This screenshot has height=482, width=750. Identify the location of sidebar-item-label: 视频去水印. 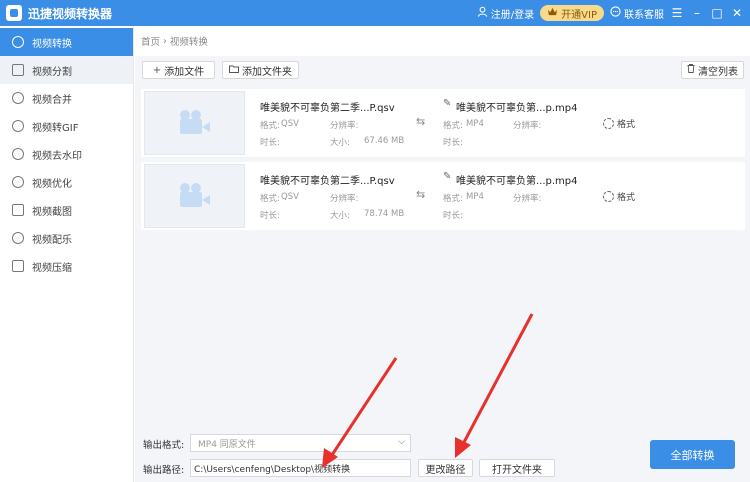
(57, 156).